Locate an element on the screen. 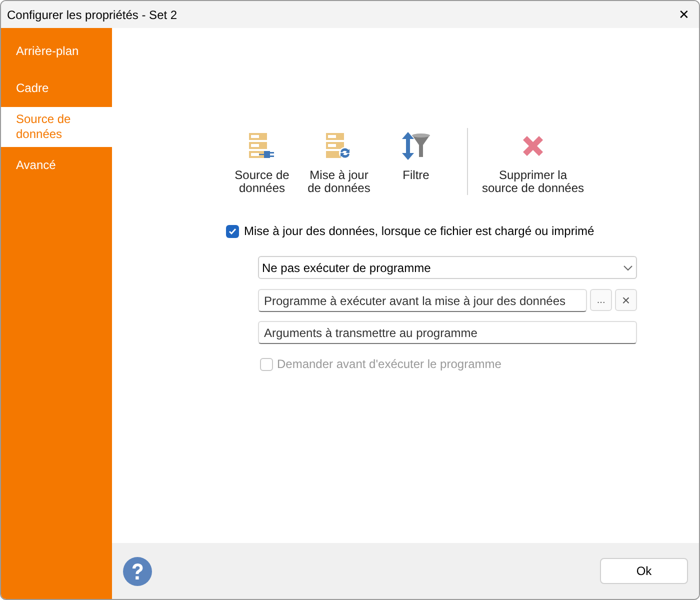  program-field: Programme à exécuter avant la mise à jour des données is located at coordinates (423, 300).